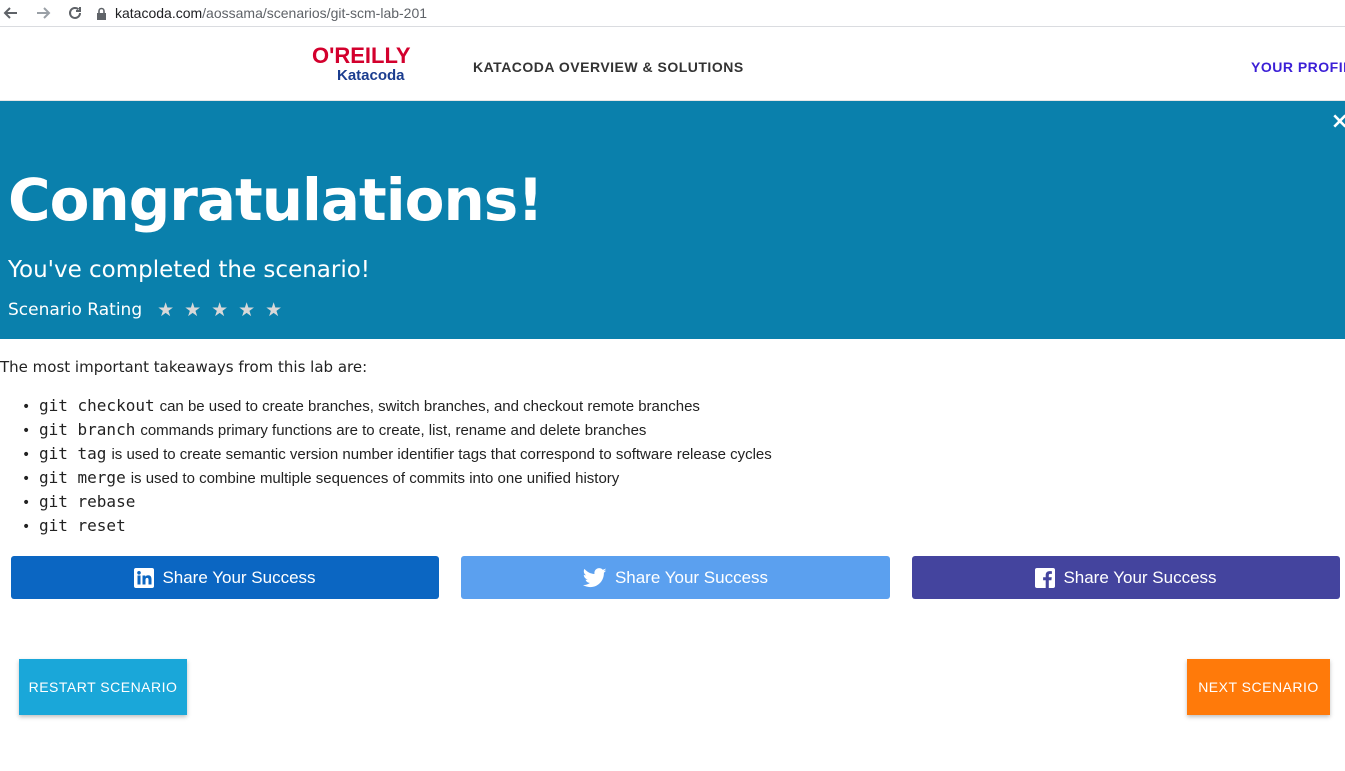  I want to click on linkedin-icon, so click(144, 577).